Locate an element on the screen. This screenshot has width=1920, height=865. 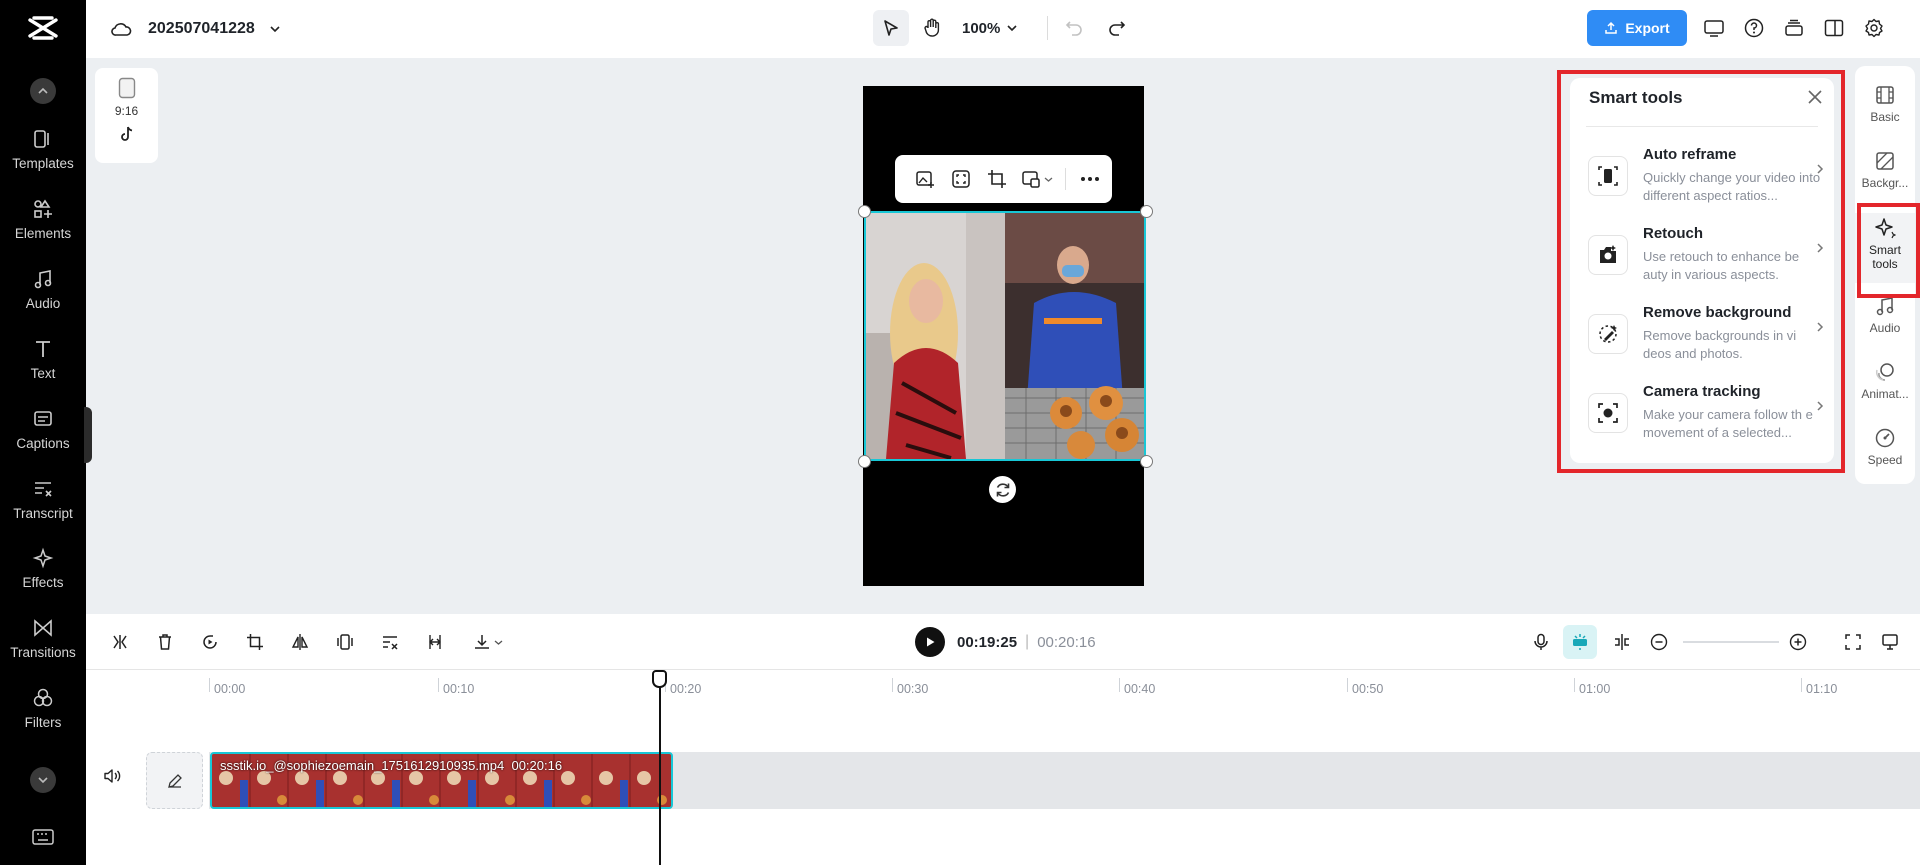
rail-item-smart-tools: Smart tools is located at coordinates (1885, 248).